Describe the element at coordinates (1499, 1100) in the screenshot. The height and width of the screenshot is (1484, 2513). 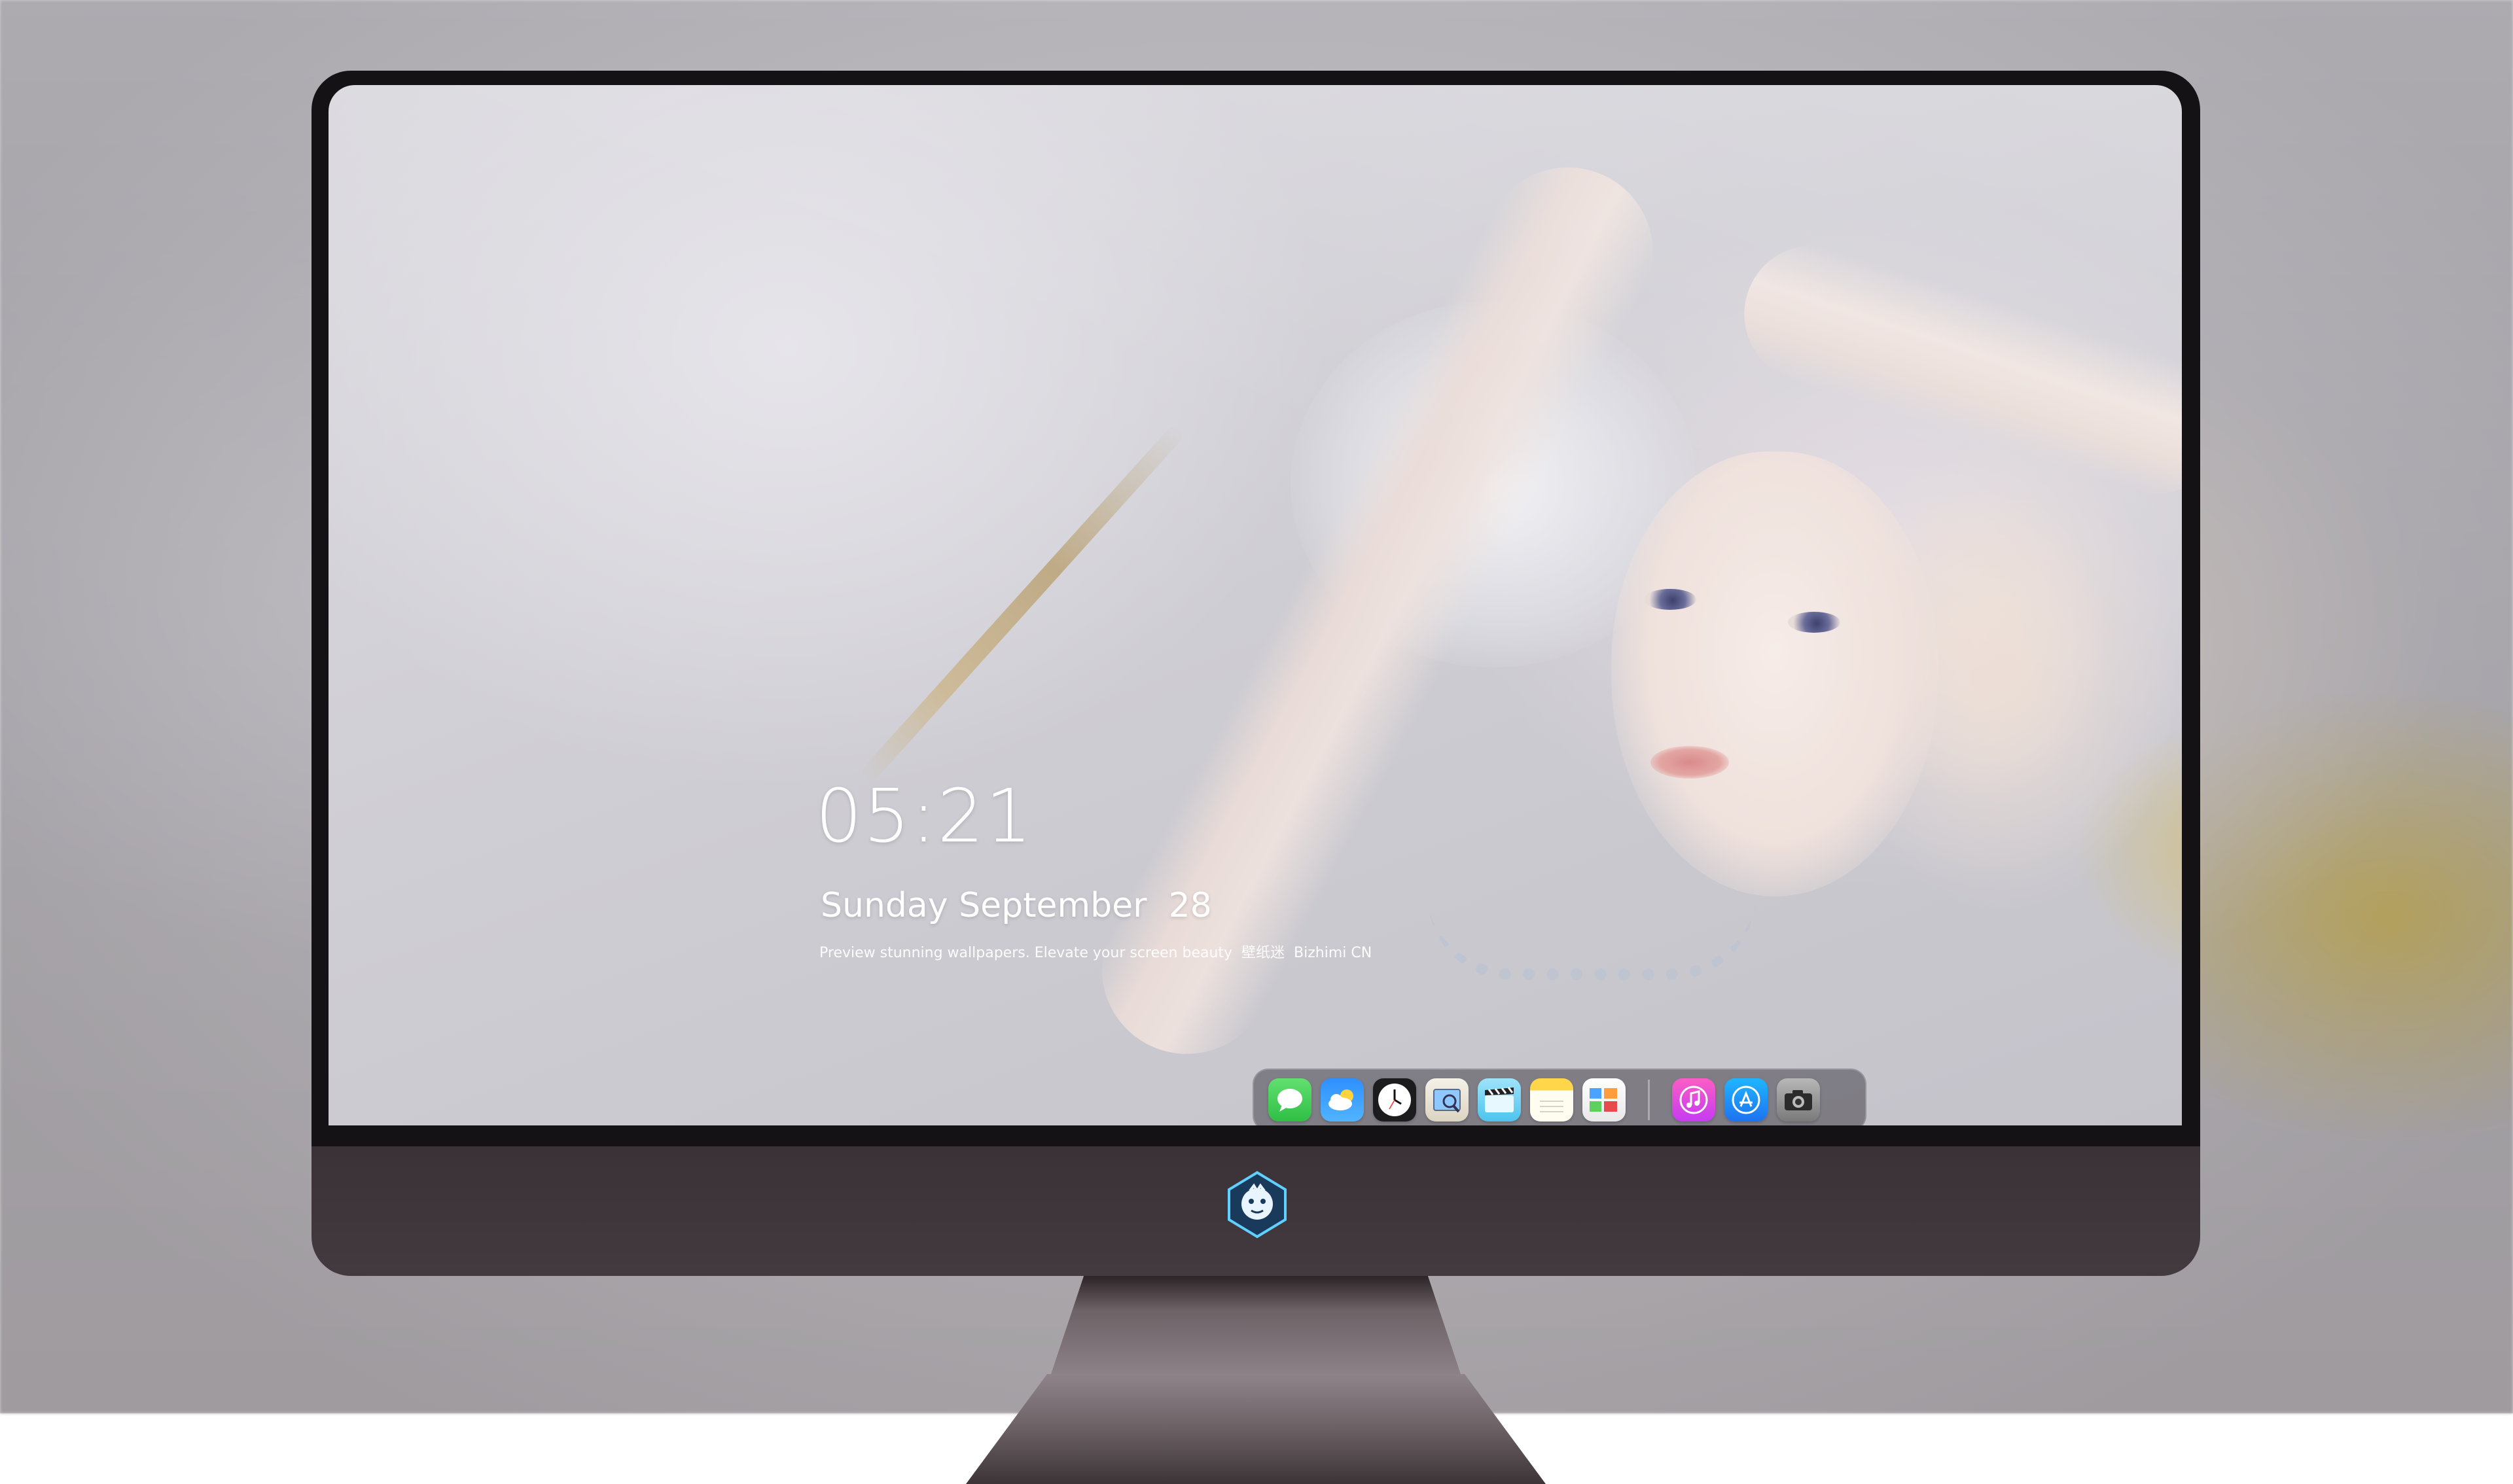
I see `clapperboard-icon` at that location.